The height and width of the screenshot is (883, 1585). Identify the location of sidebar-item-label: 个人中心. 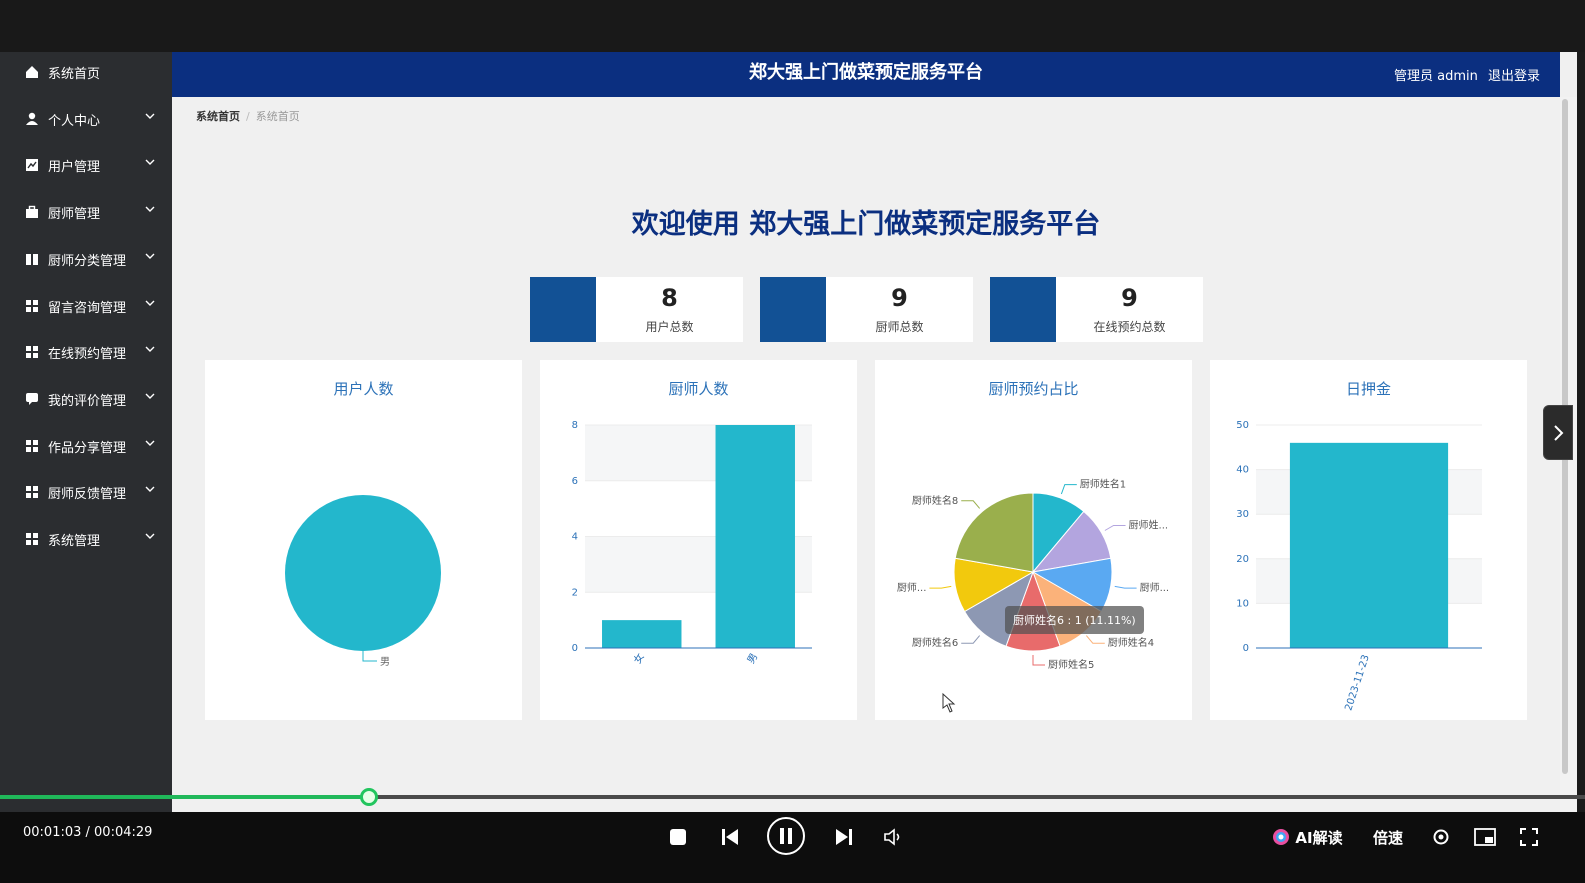
(74, 121).